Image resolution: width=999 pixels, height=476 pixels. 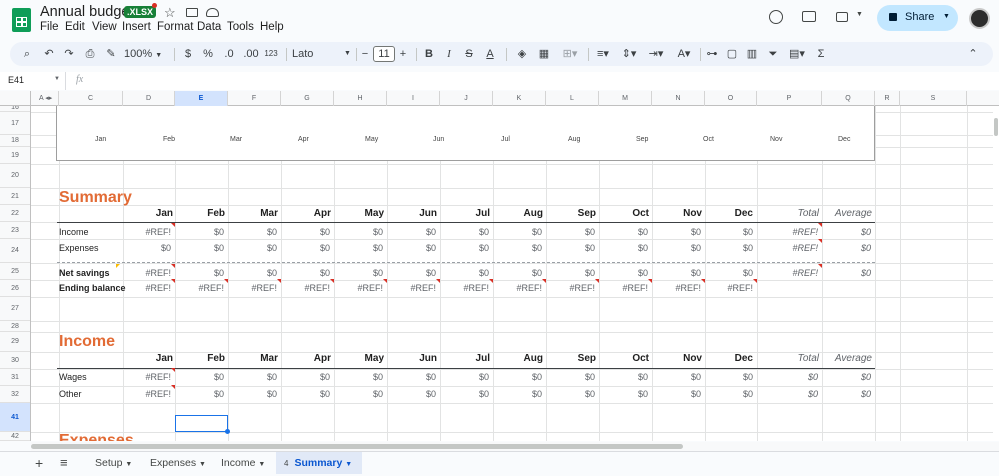 I want to click on add-sheet-button: +, so click(x=39, y=463).